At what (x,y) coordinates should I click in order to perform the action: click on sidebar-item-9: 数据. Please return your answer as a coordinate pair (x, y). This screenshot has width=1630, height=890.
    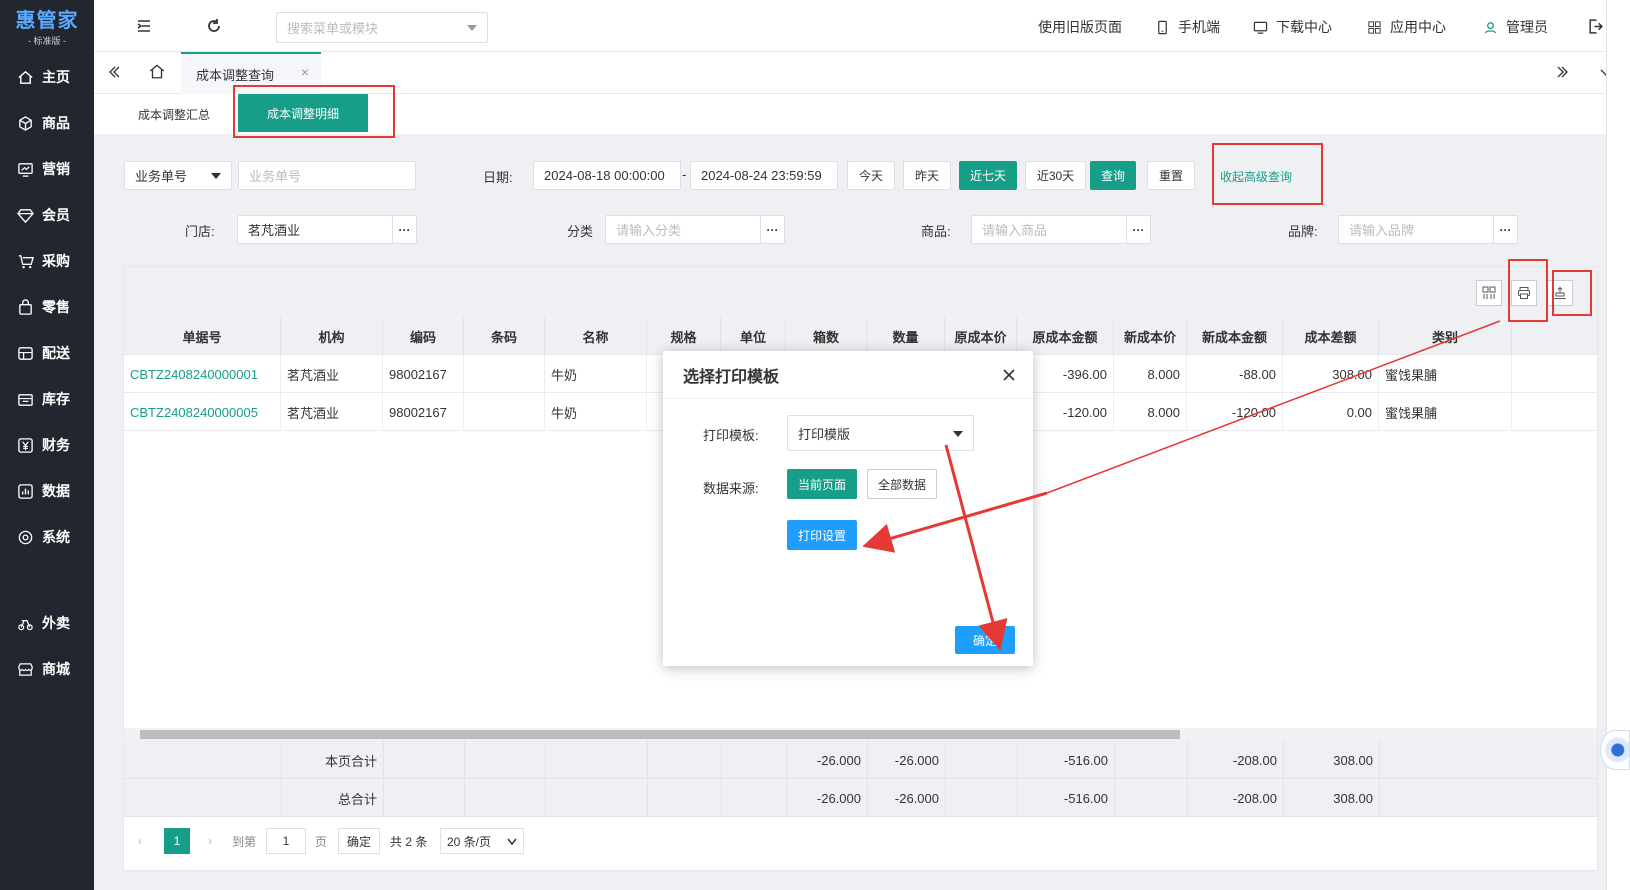
    Looking at the image, I should click on (47, 491).